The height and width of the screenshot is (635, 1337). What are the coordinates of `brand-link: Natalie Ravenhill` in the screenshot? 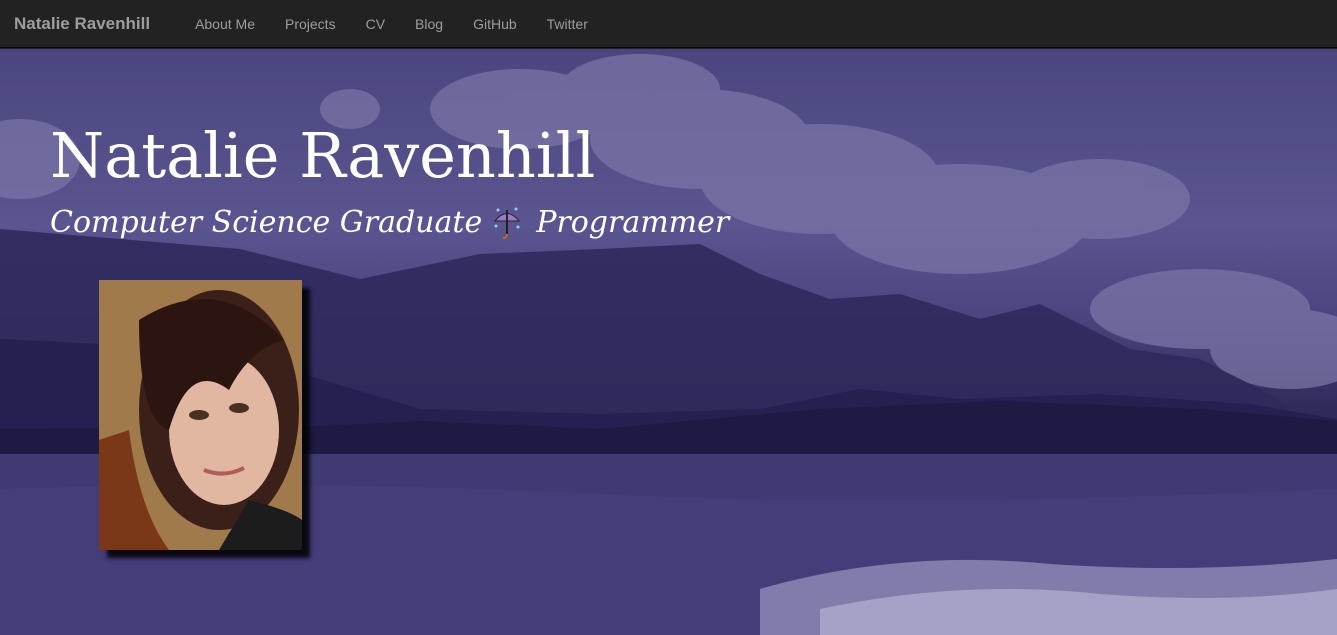 It's located at (90, 24).